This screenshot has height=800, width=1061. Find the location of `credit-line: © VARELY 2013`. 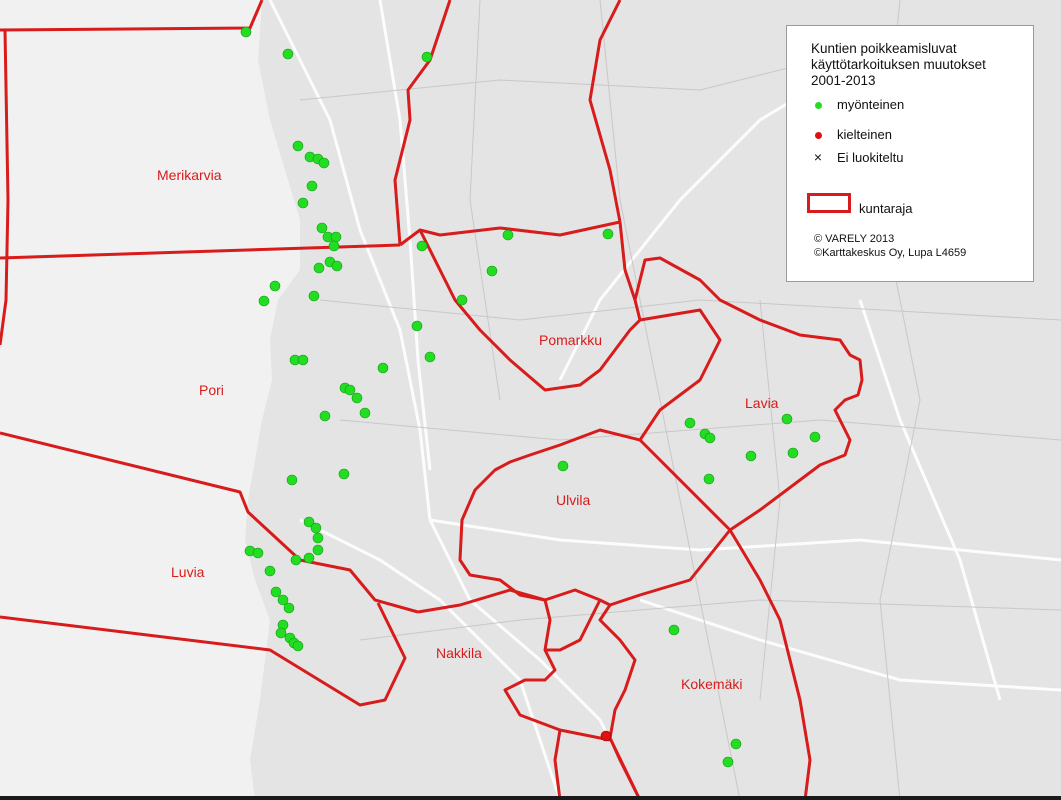

credit-line: © VARELY 2013 is located at coordinates (854, 239).